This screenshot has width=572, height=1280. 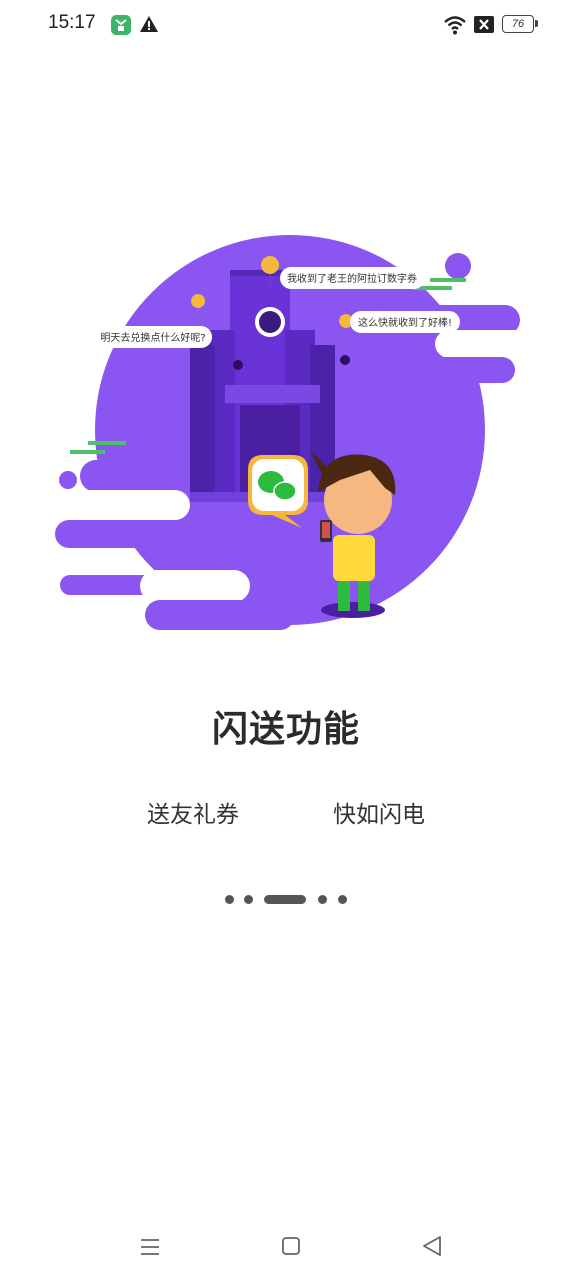 I want to click on battery-indicator: 76, so click(x=520, y=24).